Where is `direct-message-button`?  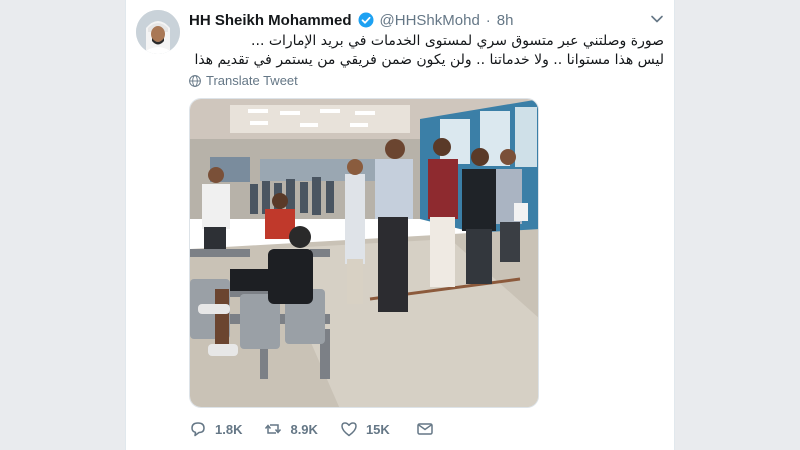 direct-message-button is located at coordinates (425, 429).